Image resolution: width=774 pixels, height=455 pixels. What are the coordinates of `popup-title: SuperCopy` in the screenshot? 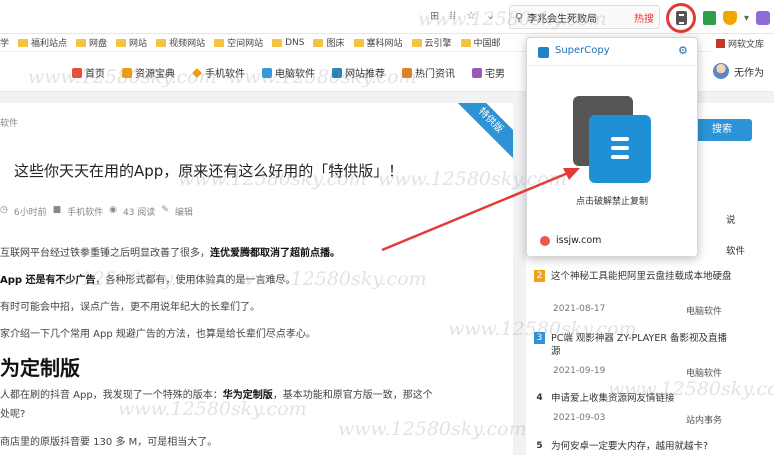 It's located at (582, 50).